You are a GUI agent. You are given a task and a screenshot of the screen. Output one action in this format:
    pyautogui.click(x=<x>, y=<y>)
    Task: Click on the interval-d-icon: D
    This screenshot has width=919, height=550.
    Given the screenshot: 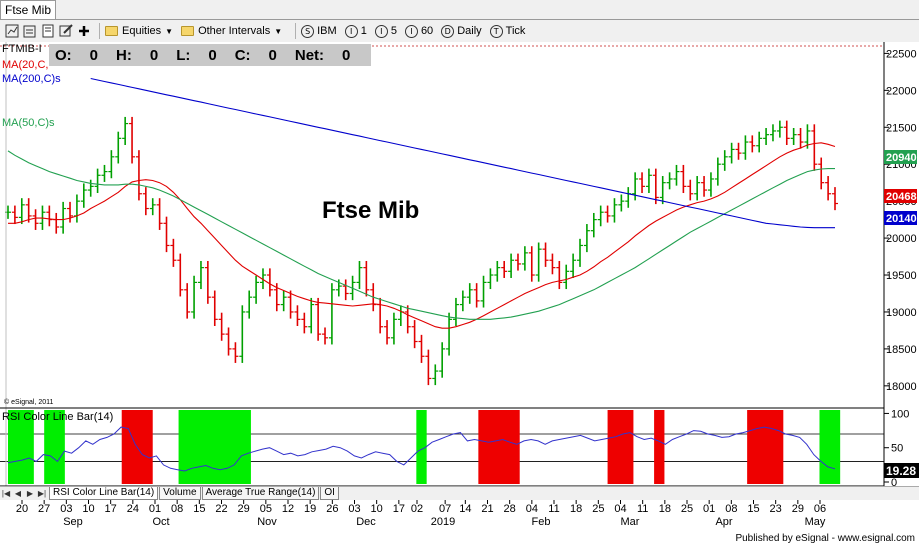 What is the action you would take?
    pyautogui.click(x=448, y=31)
    